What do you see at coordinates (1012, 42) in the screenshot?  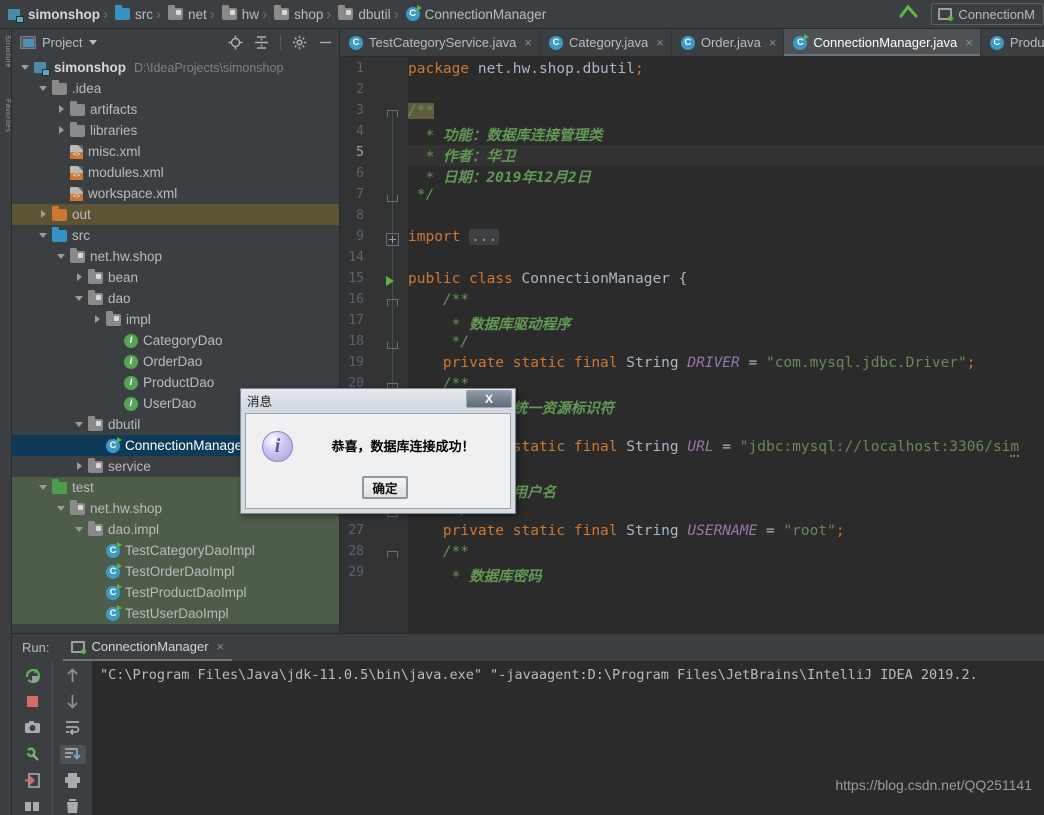 I see `editor-tab-product: C Product` at bounding box center [1012, 42].